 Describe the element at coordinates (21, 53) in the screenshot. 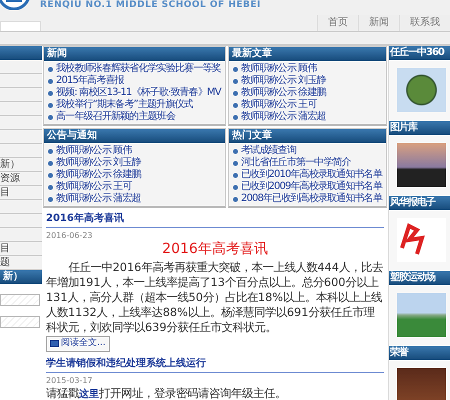

I see `sidebar-header` at that location.